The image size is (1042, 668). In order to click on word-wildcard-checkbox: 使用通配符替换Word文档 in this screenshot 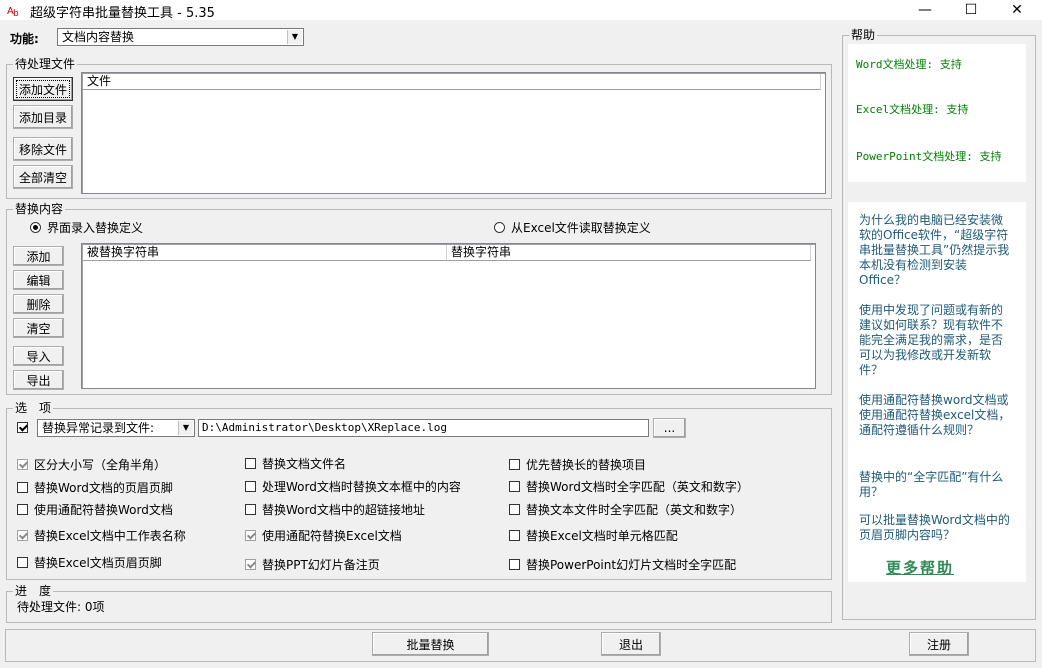, I will do `click(95, 509)`.